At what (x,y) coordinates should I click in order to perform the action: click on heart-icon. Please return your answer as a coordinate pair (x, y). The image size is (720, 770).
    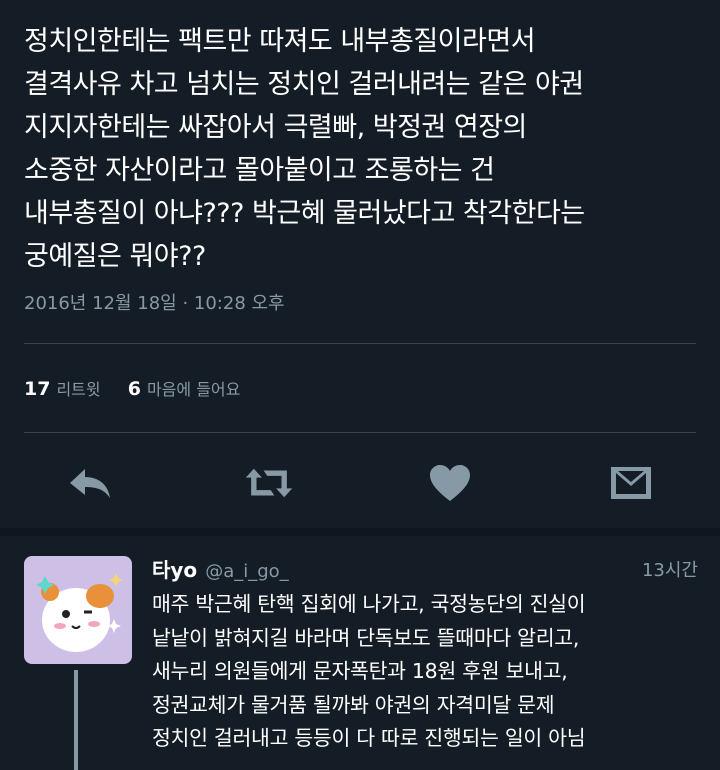
    Looking at the image, I should click on (450, 483).